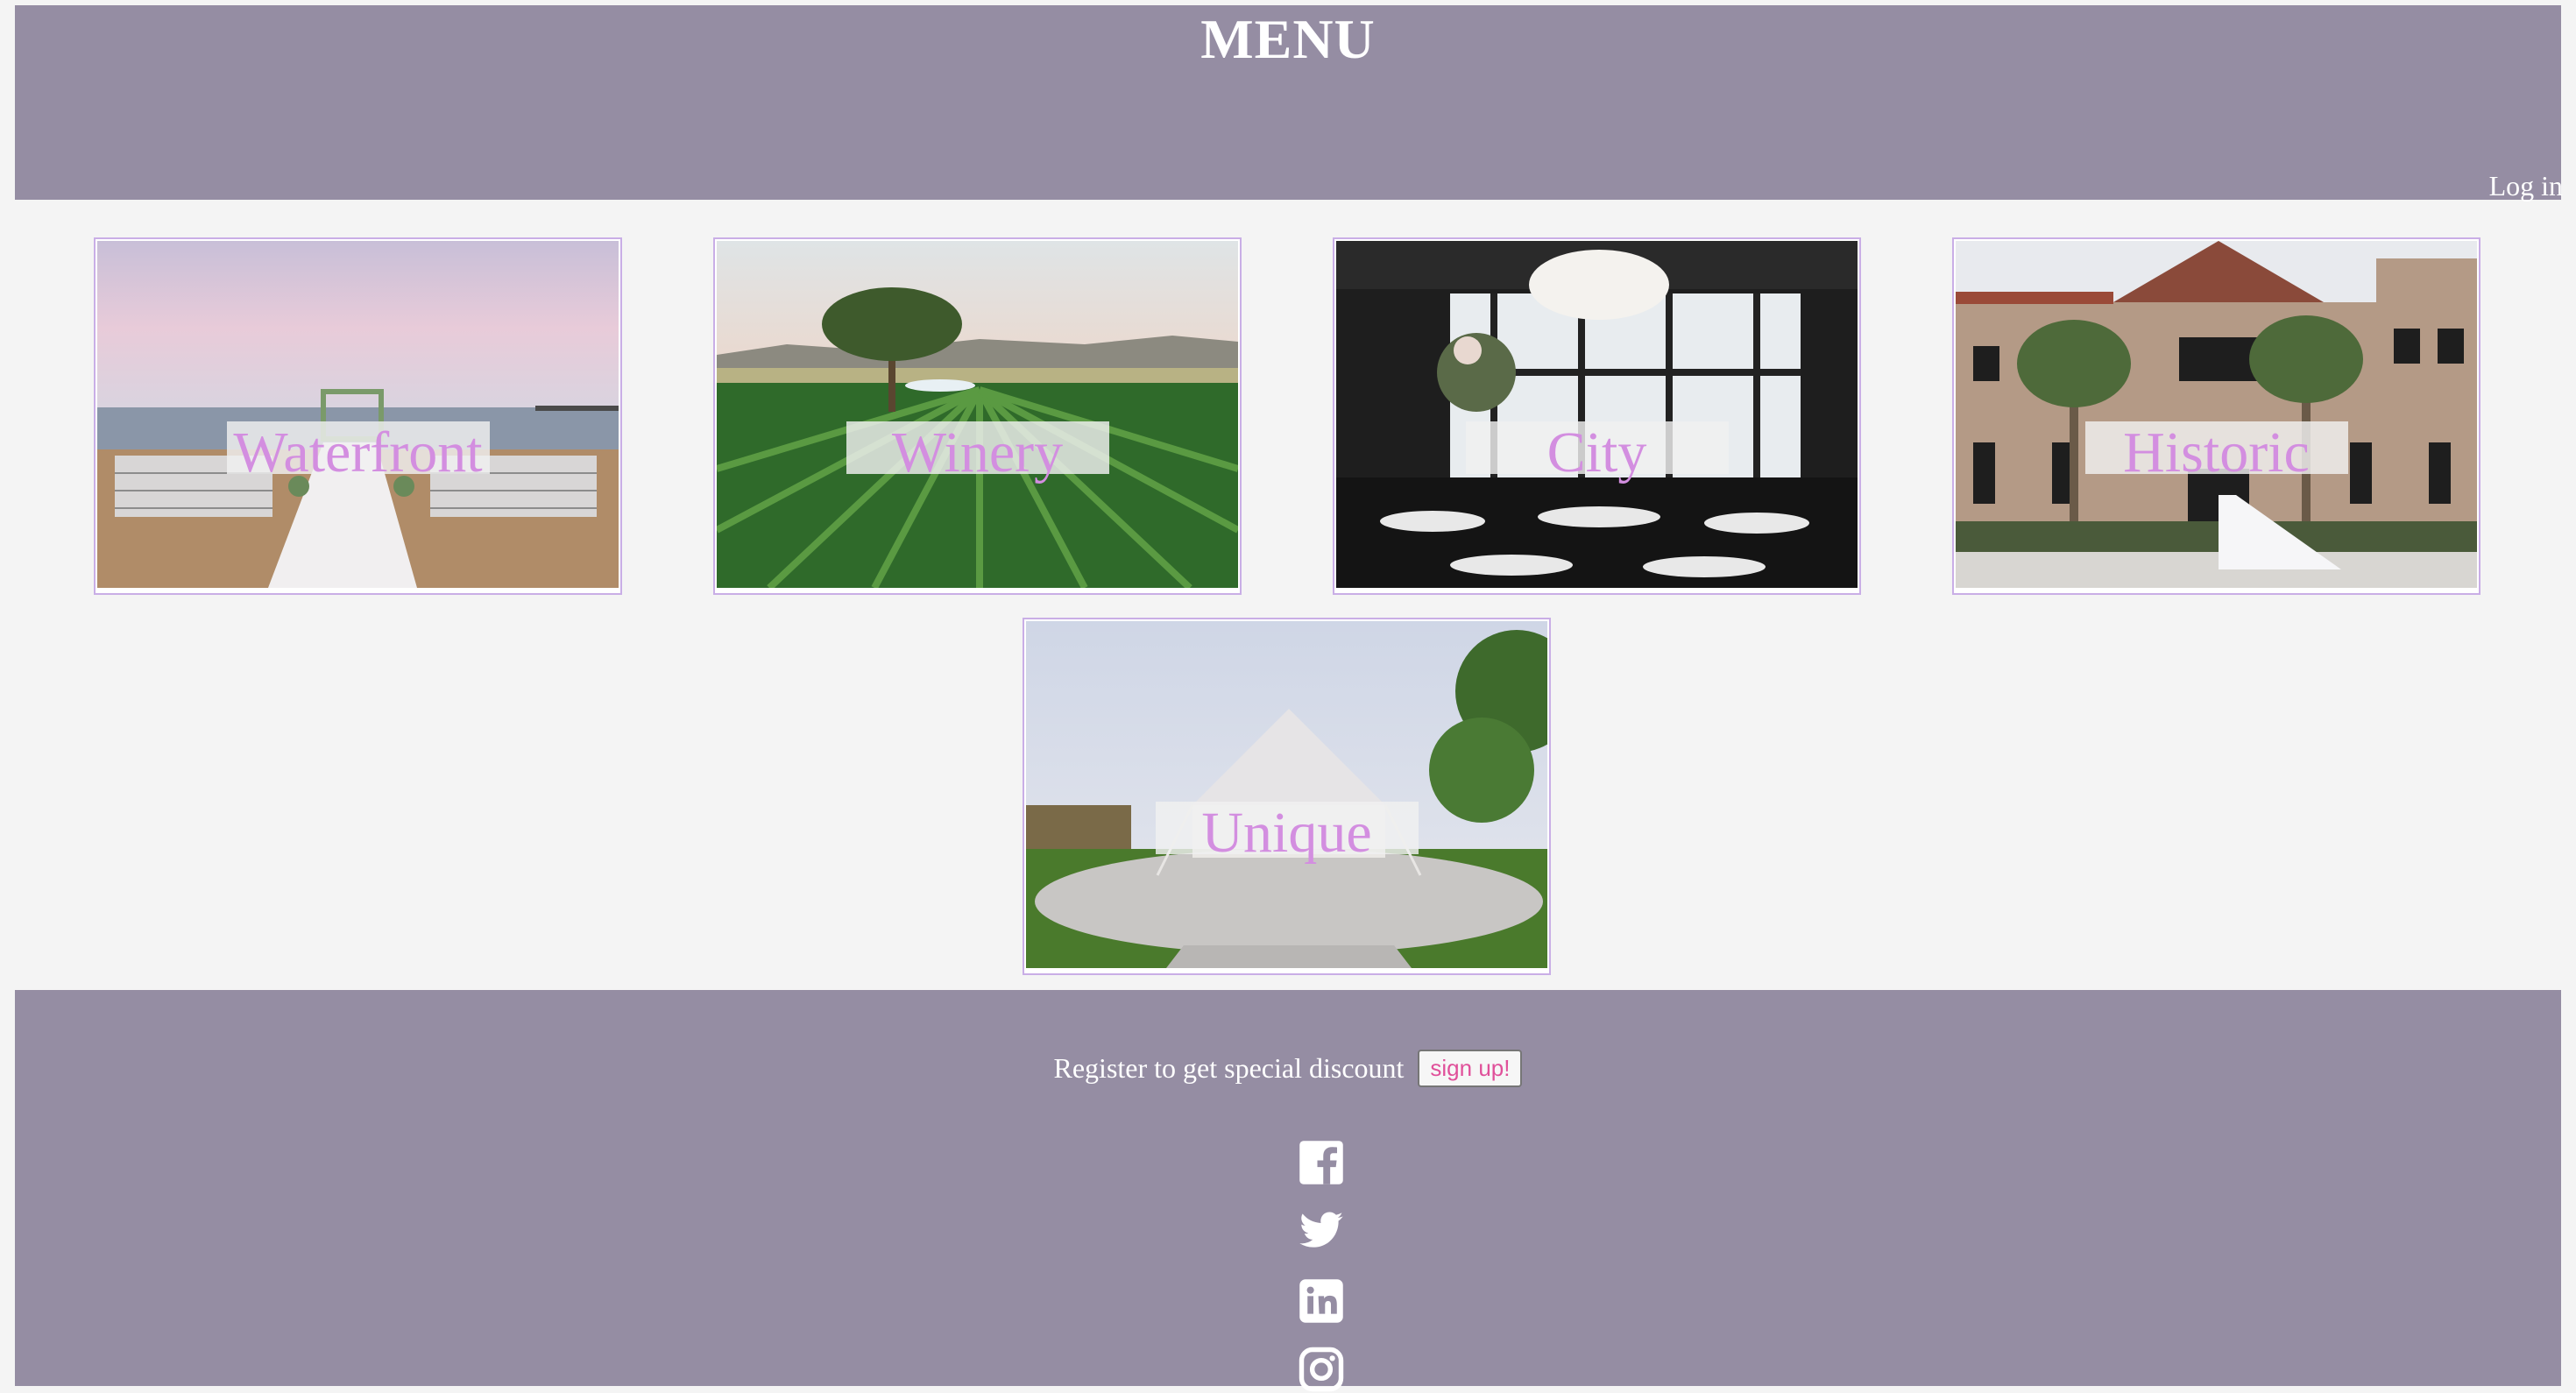 This screenshot has height=1393, width=2576. What do you see at coordinates (1321, 1231) in the screenshot?
I see `twitter-icon` at bounding box center [1321, 1231].